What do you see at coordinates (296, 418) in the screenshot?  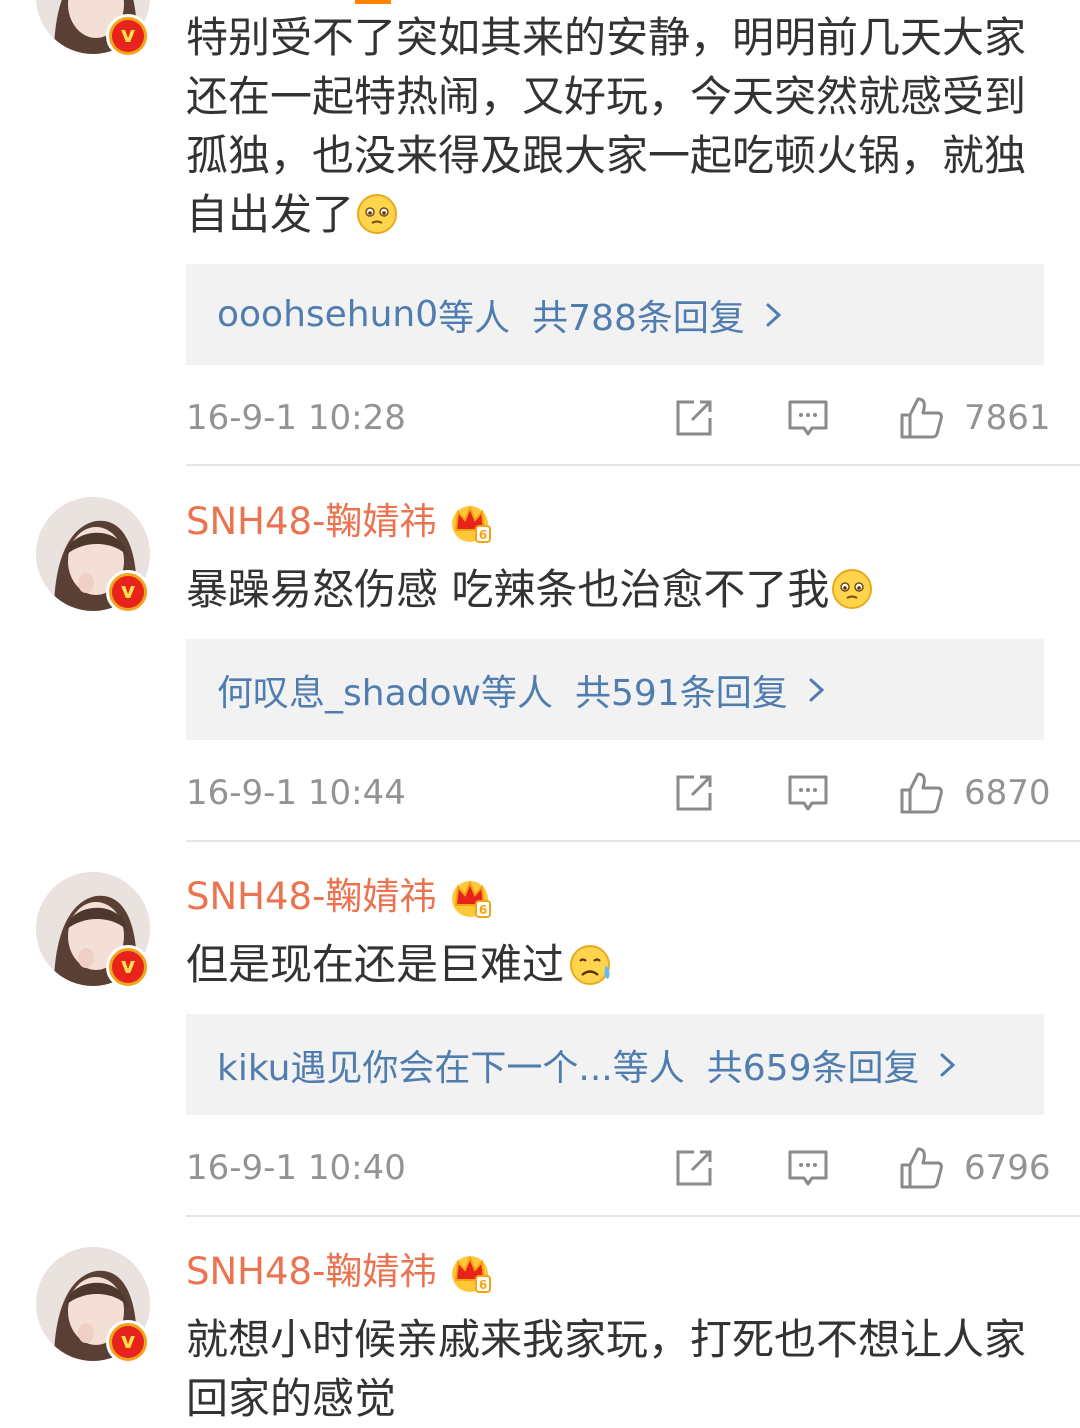 I see `timestamp: 16-9-1 10:28` at bounding box center [296, 418].